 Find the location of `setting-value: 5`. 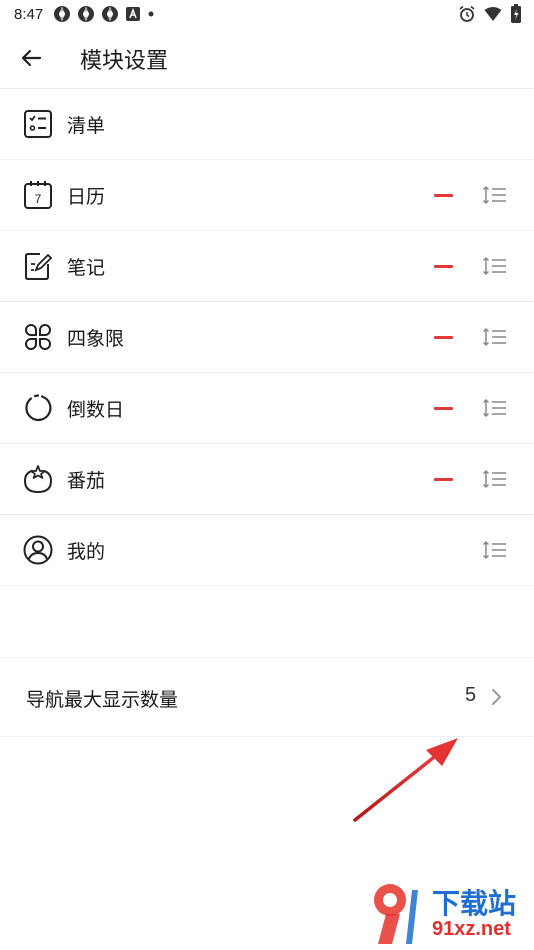

setting-value: 5 is located at coordinates (471, 695).